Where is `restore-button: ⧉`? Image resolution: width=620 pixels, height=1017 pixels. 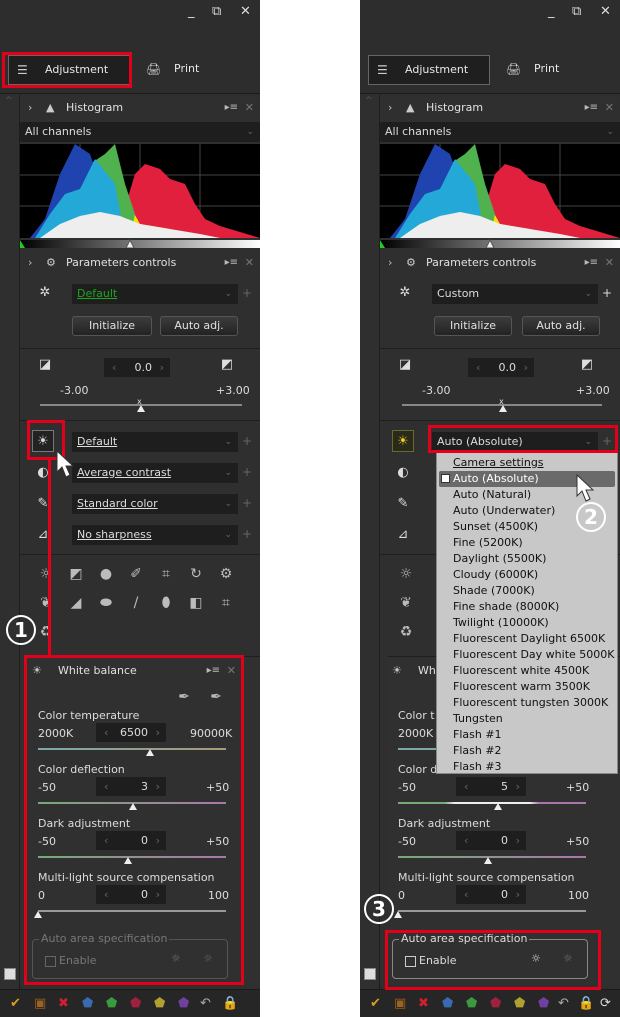 restore-button: ⧉ is located at coordinates (576, 11).